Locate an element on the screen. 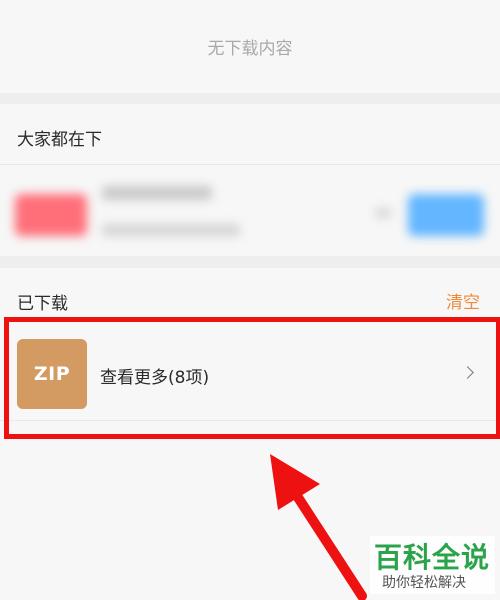 This screenshot has width=500, height=600. blurred-app-title is located at coordinates (157, 193).